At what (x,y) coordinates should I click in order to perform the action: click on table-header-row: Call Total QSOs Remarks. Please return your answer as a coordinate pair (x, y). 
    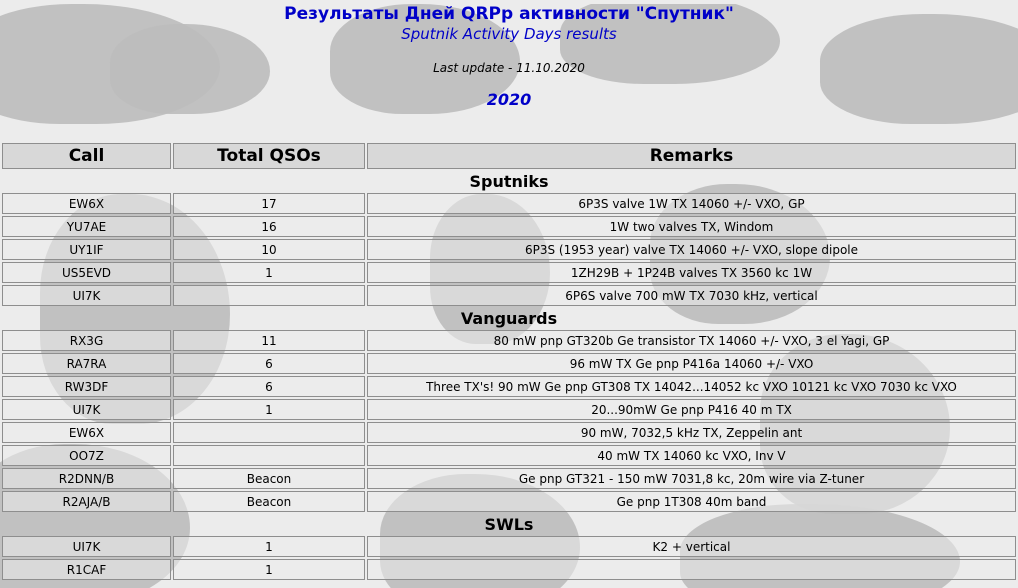
    Looking at the image, I should click on (509, 156).